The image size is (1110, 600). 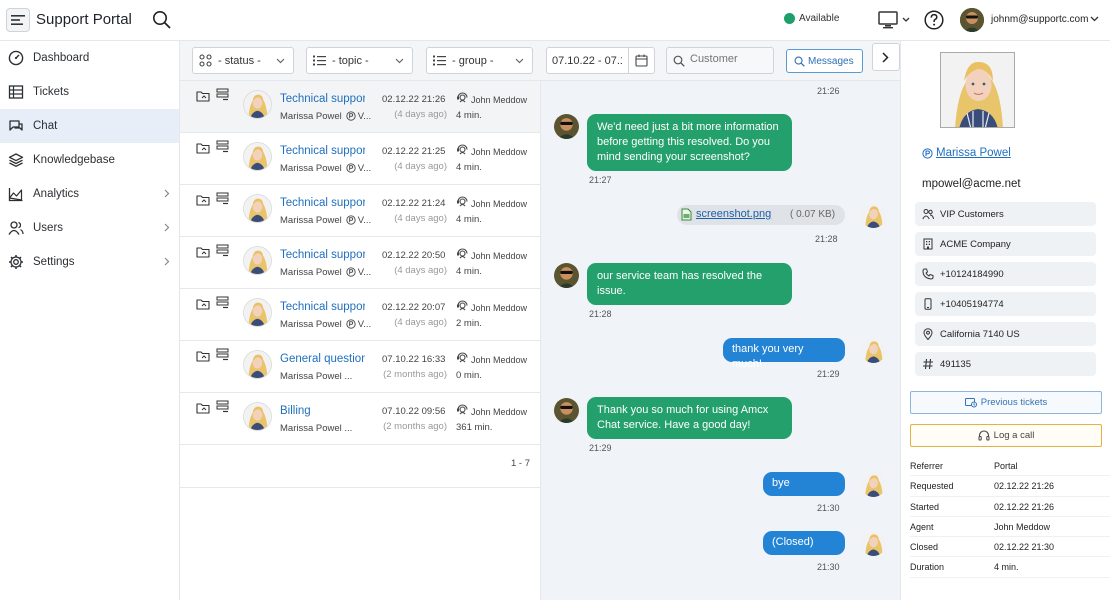 I want to click on help-icon, so click(x=934, y=20).